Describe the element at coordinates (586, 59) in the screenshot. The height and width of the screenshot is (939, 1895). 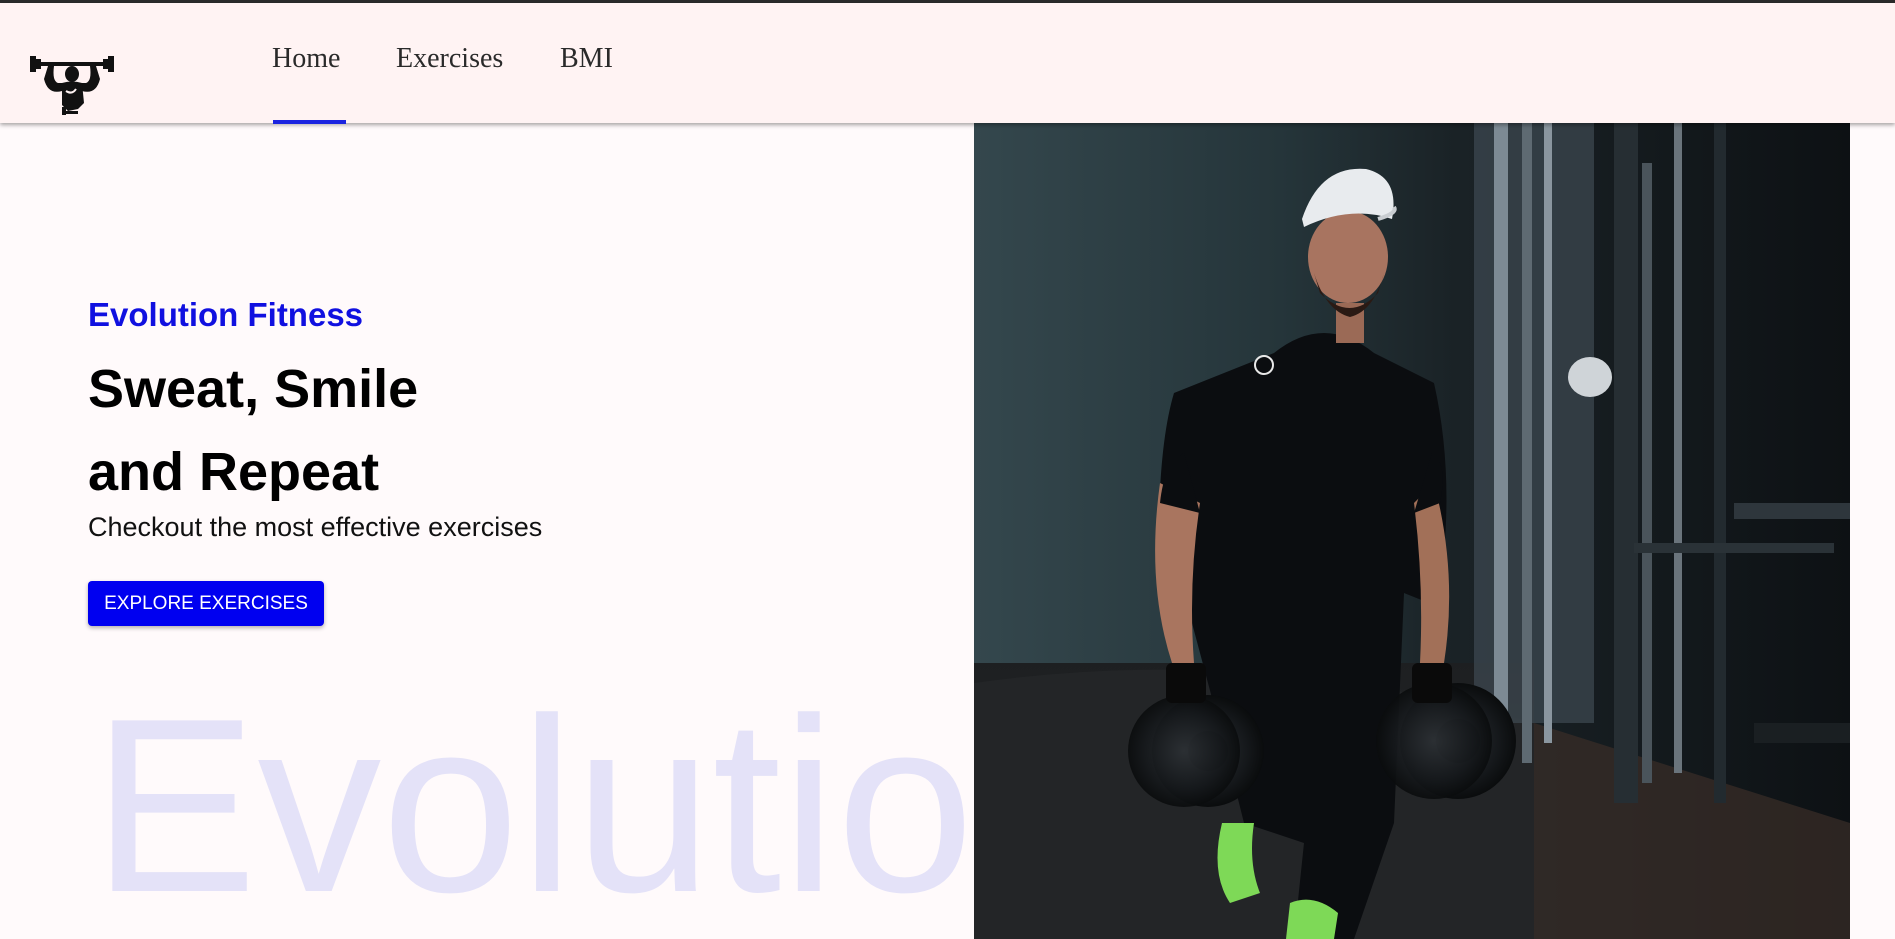
I see `nav-bmi-link: BMI` at that location.